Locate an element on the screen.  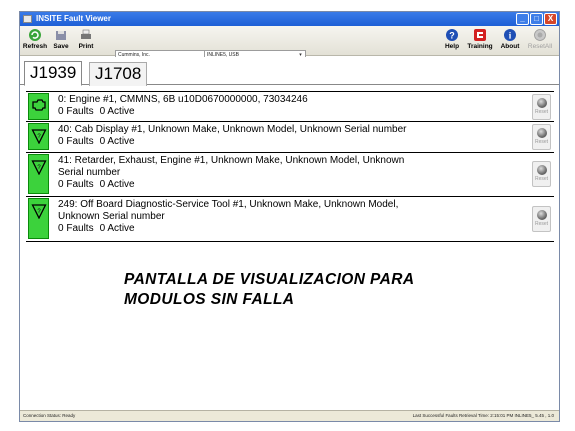
protocol-tabs: J1939 J1708 is located at coordinates (289, 71).